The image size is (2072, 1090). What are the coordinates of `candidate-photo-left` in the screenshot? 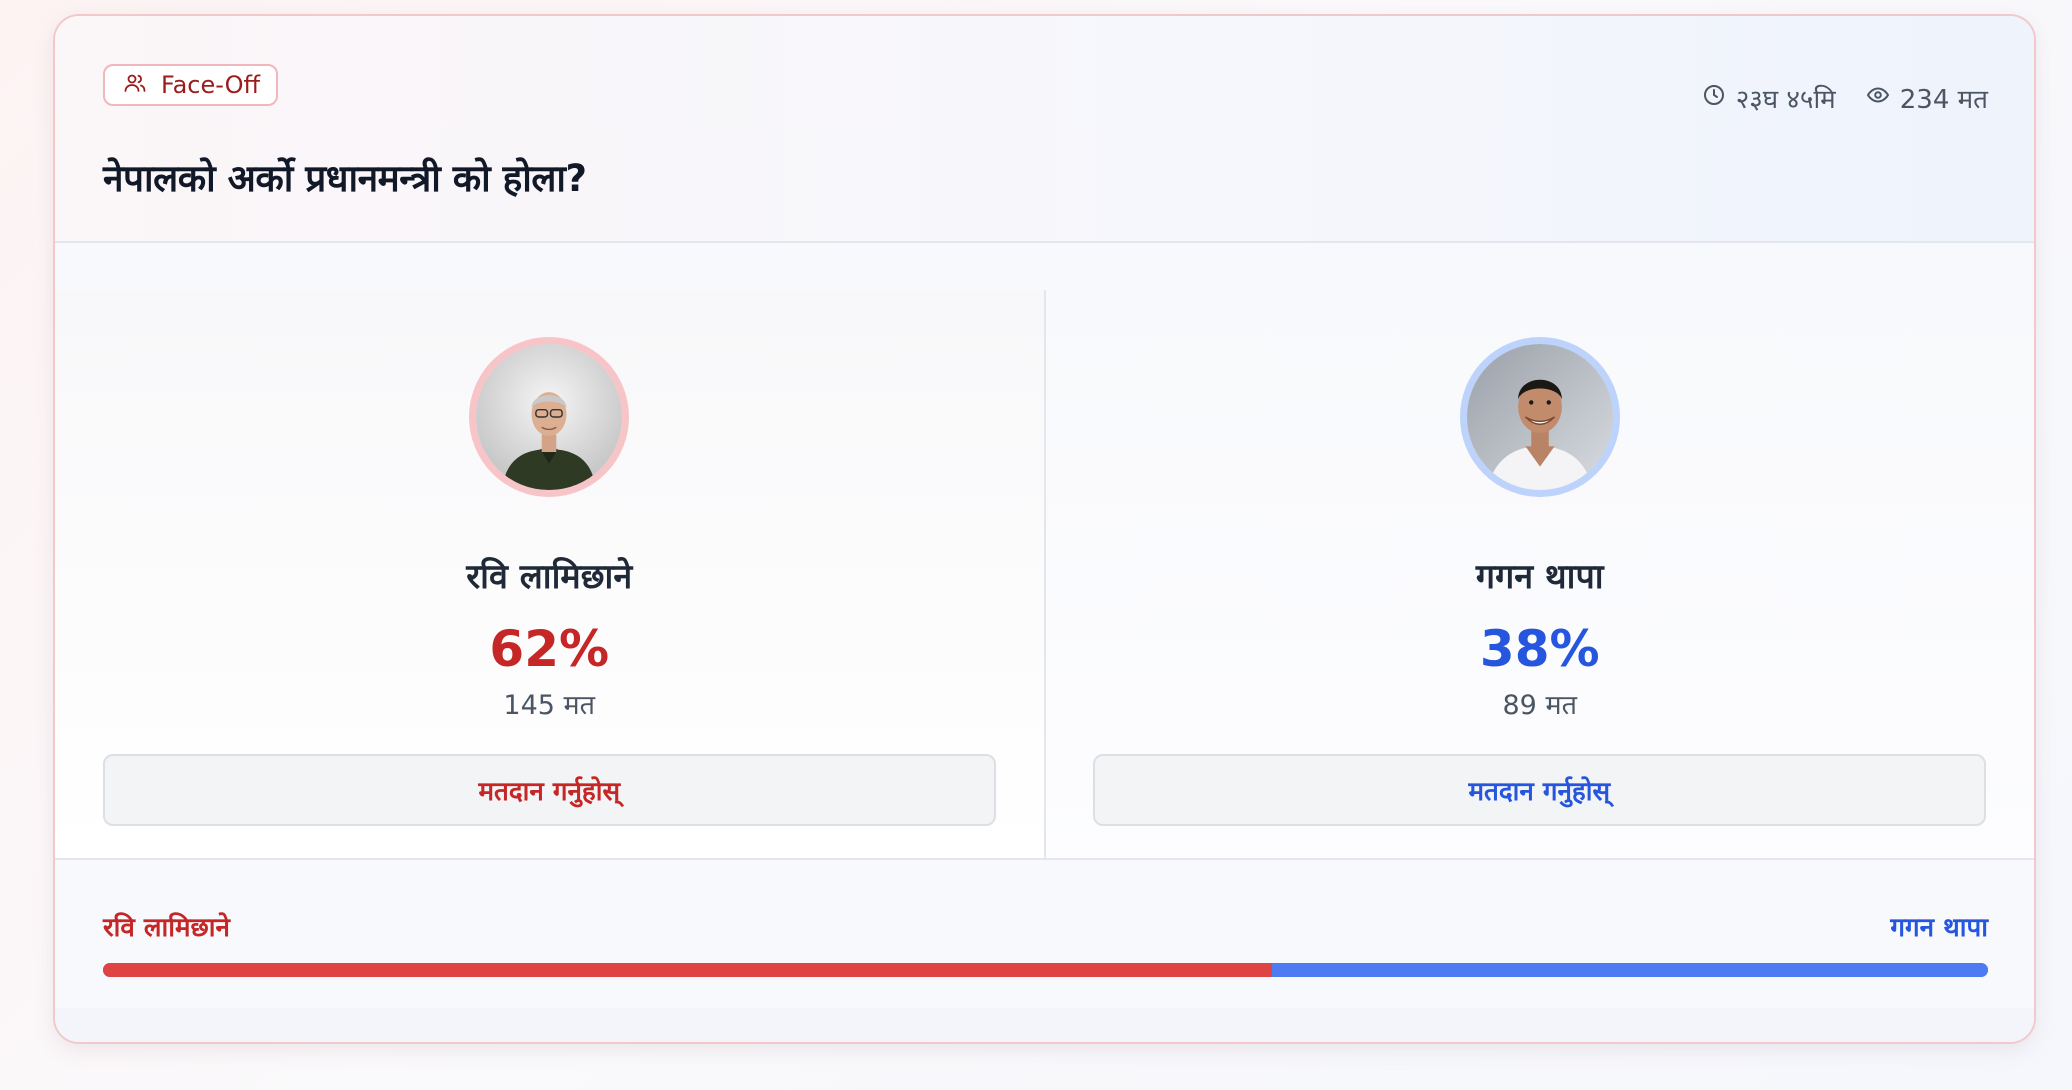 It's located at (549, 417).